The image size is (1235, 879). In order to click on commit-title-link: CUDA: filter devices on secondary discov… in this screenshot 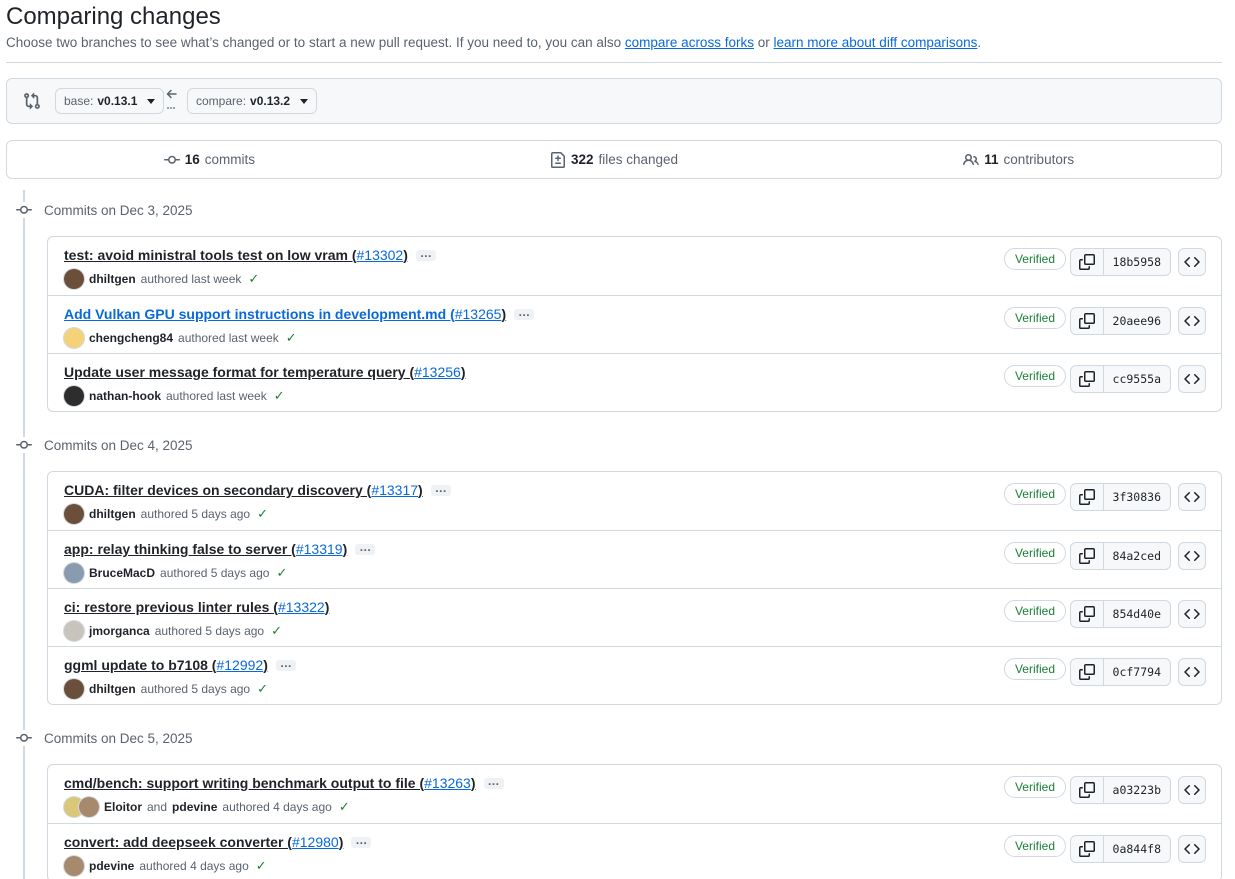, I will do `click(217, 490)`.